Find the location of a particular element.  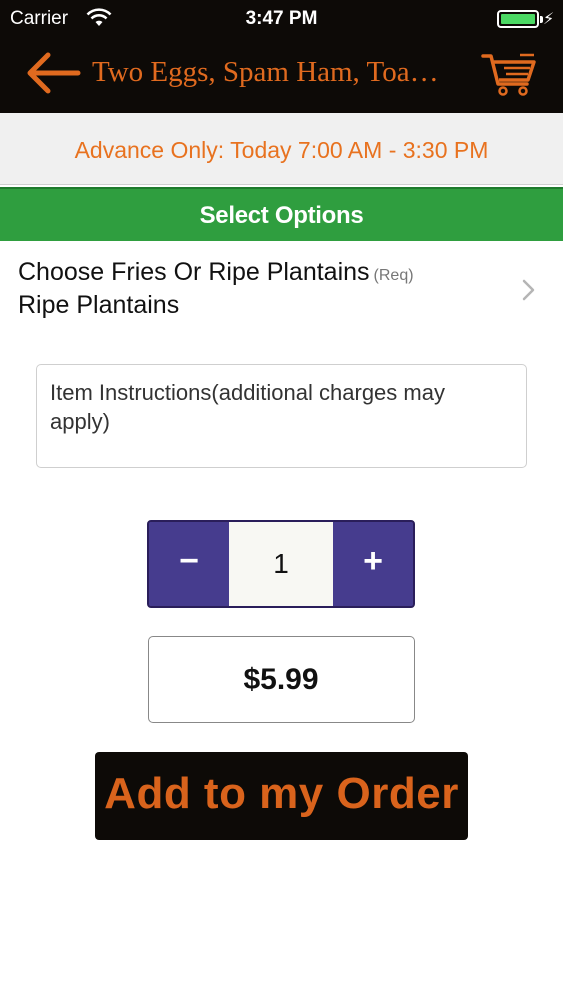

status-time: 3:47 PM is located at coordinates (281, 18).